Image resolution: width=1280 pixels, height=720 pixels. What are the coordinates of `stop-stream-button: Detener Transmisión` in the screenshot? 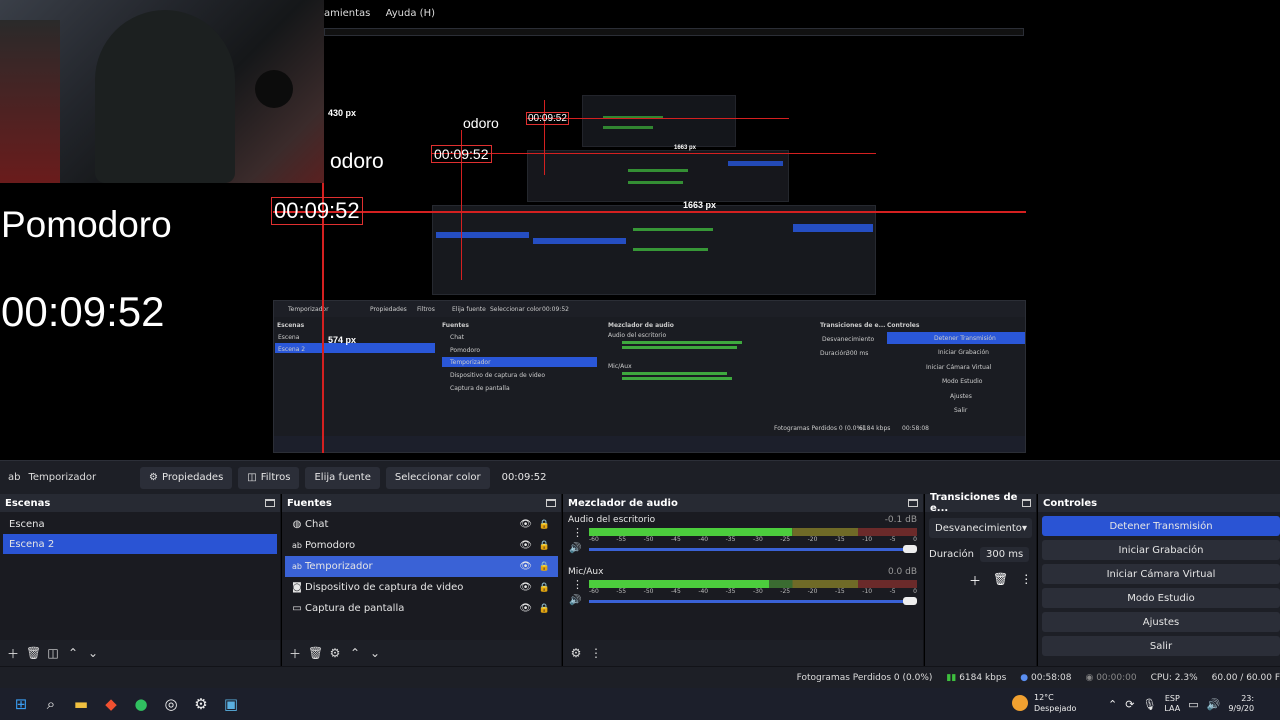 It's located at (1161, 526).